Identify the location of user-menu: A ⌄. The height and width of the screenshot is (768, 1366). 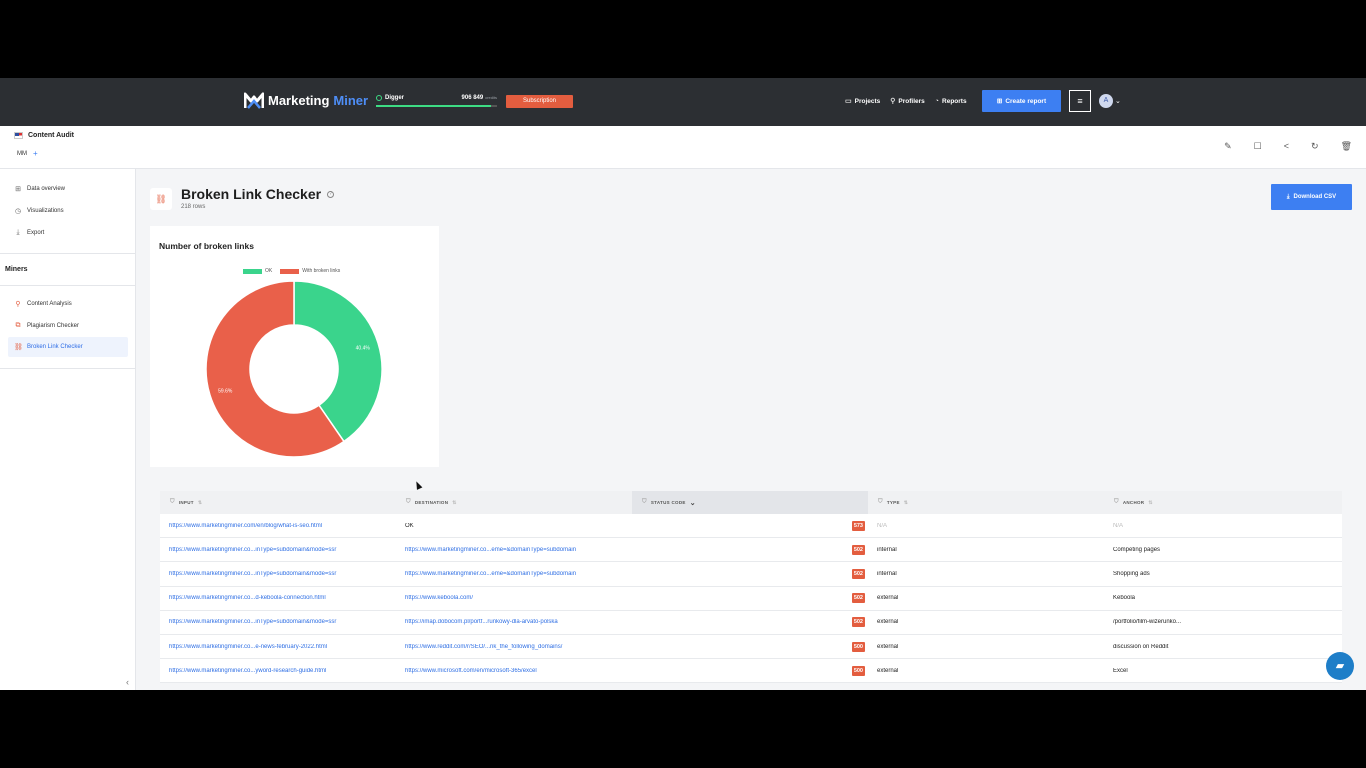
(1110, 101).